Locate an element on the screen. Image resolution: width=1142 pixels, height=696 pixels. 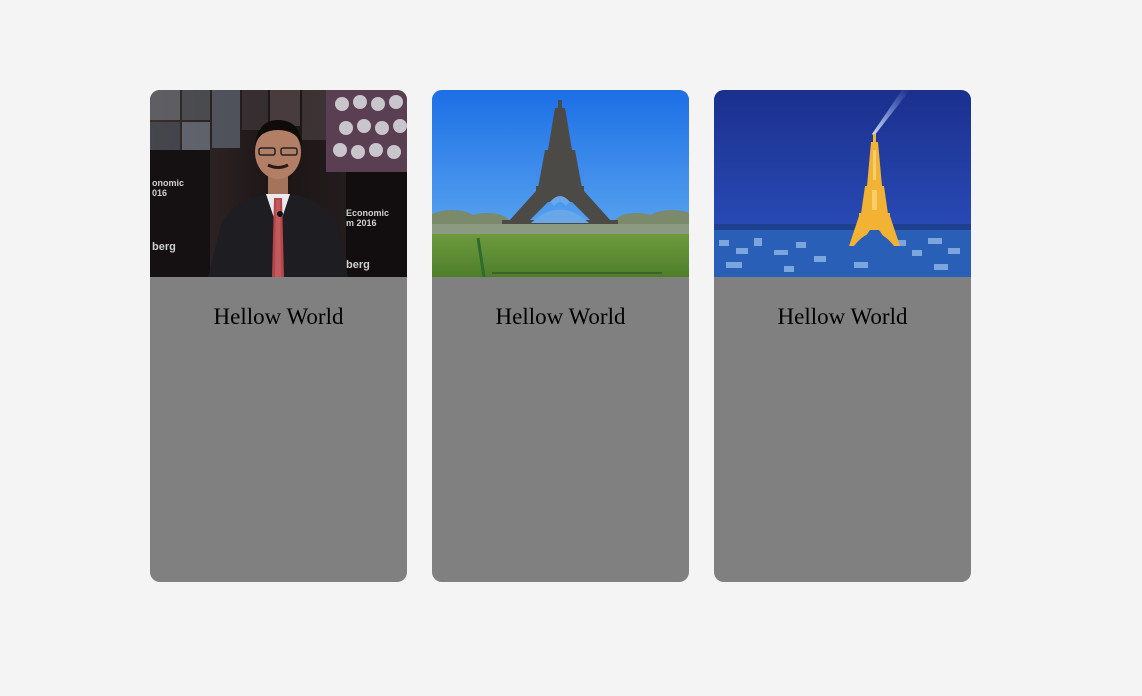
svg-text: m 2016 is located at coordinates (361, 223).